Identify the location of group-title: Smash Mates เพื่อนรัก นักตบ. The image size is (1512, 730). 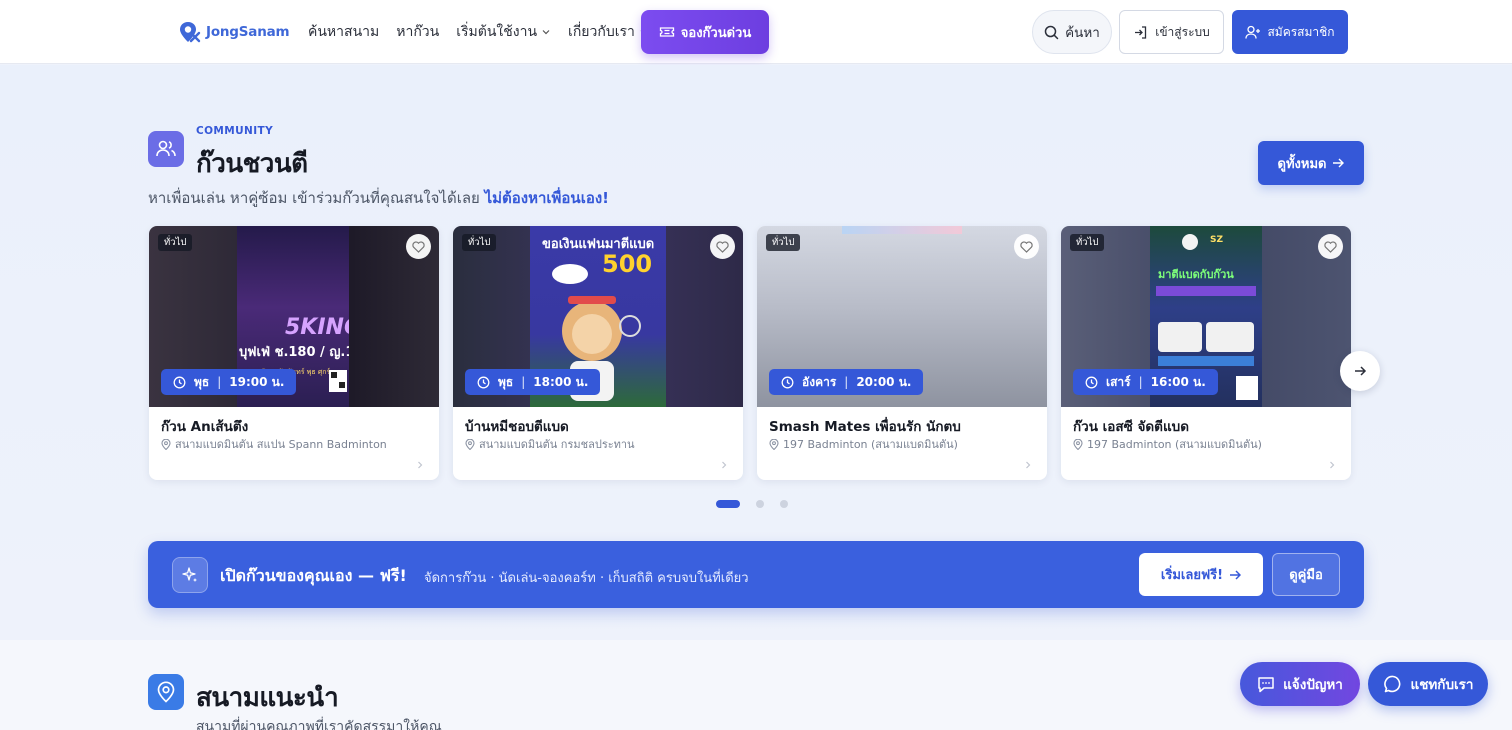
(865, 427).